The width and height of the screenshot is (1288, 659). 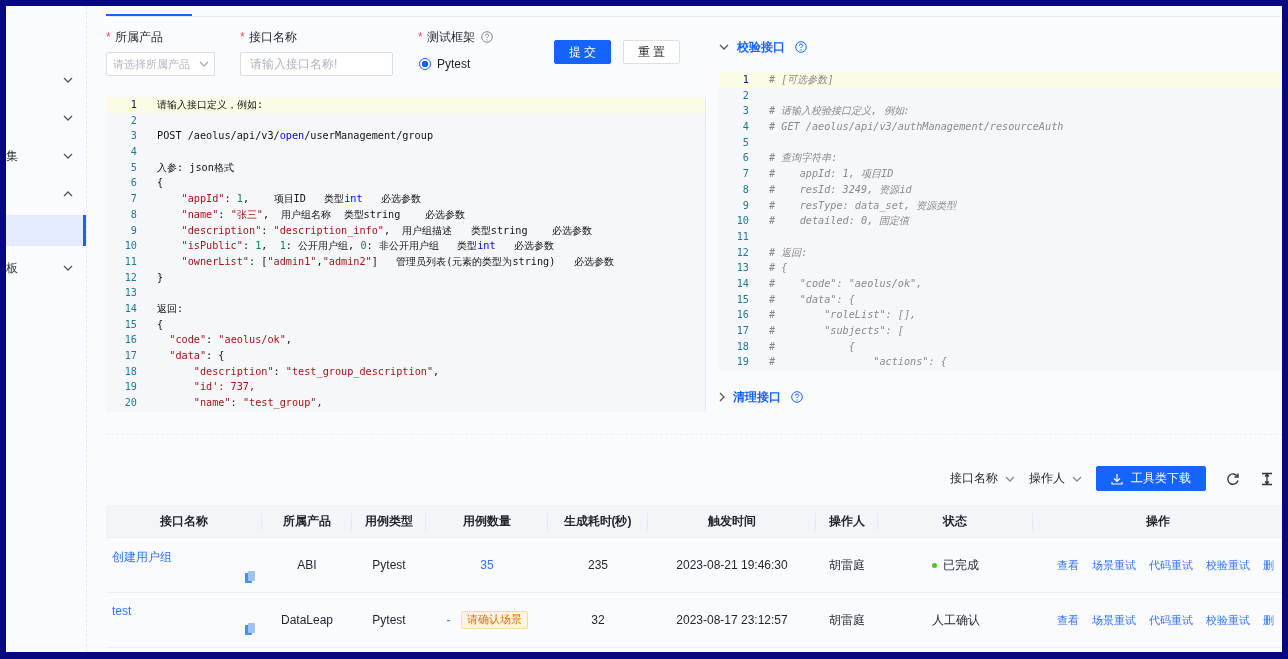 I want to click on status-text: 已完成, so click(x=961, y=565).